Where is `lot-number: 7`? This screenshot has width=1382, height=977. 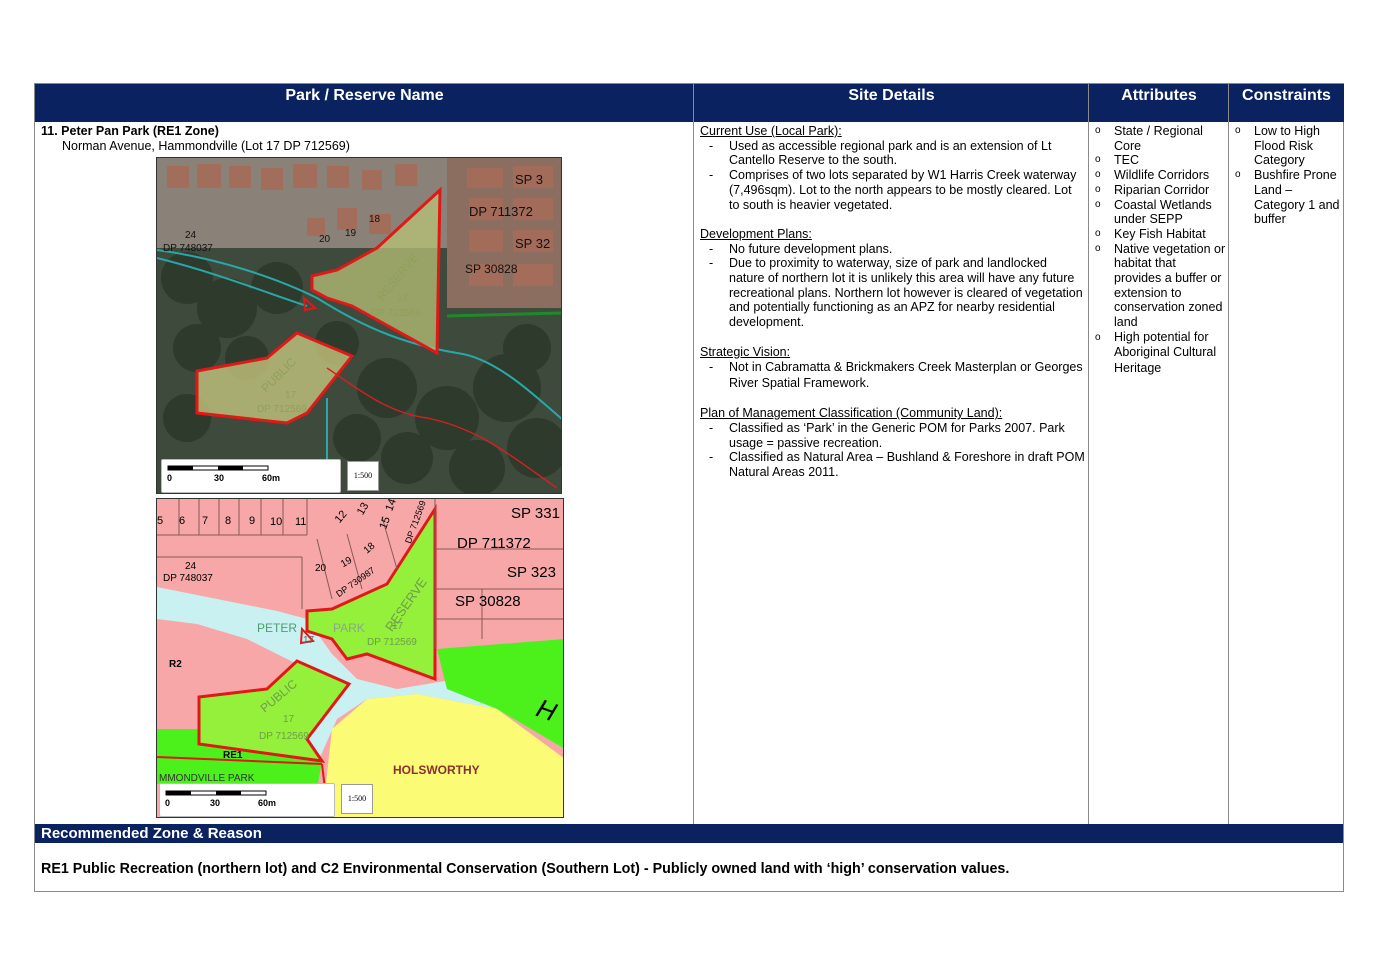
lot-number: 7 is located at coordinates (205, 521).